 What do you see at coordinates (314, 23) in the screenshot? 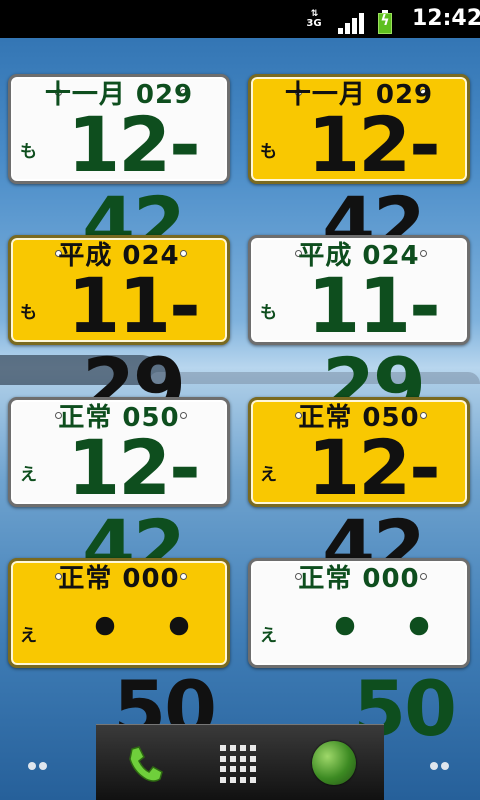
I see `network-type: 3G` at bounding box center [314, 23].